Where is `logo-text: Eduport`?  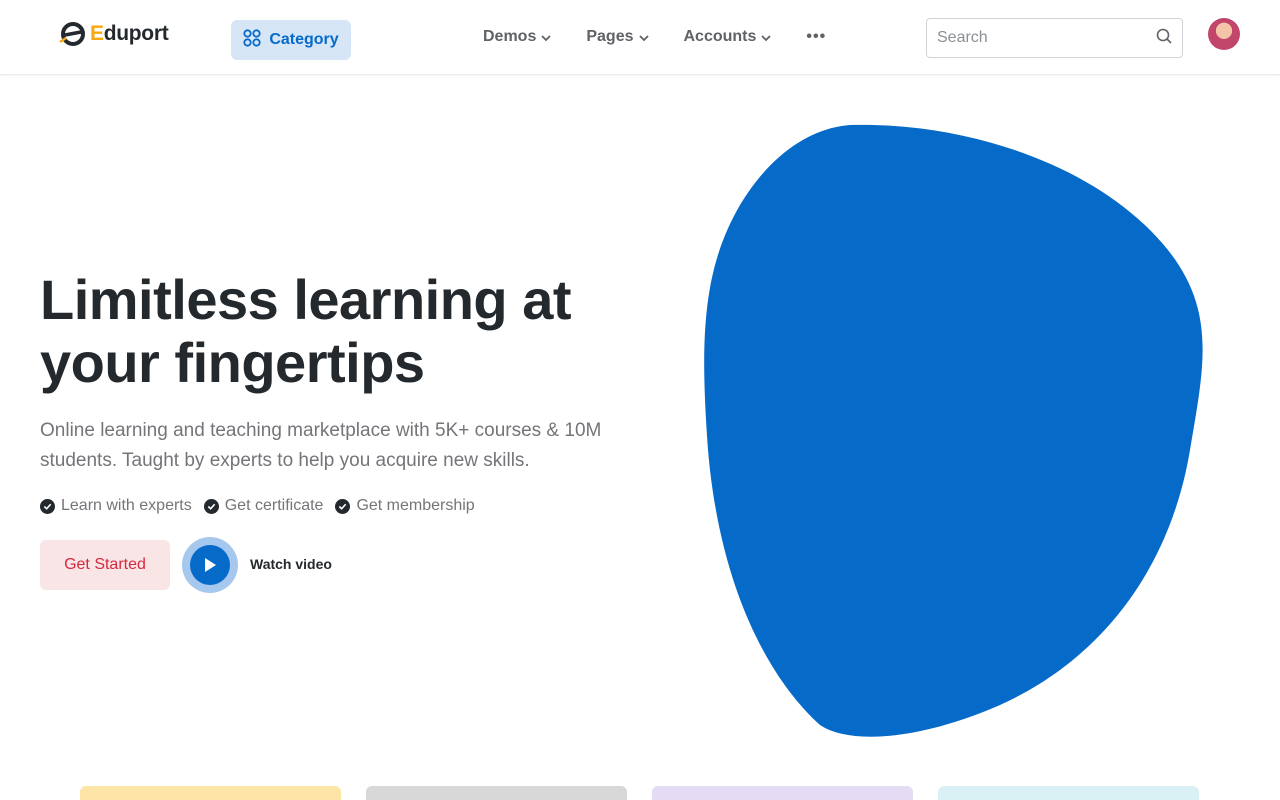
logo-text: Eduport is located at coordinates (129, 34).